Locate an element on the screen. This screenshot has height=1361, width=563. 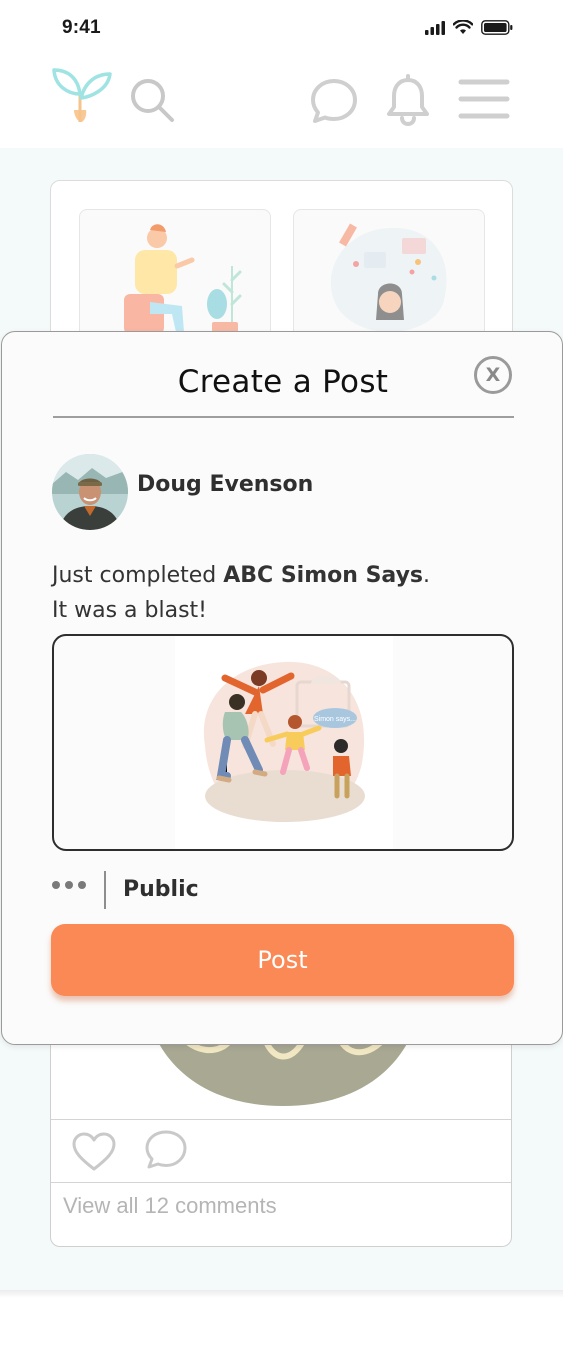
hamburger-menu-icon is located at coordinates (484, 99).